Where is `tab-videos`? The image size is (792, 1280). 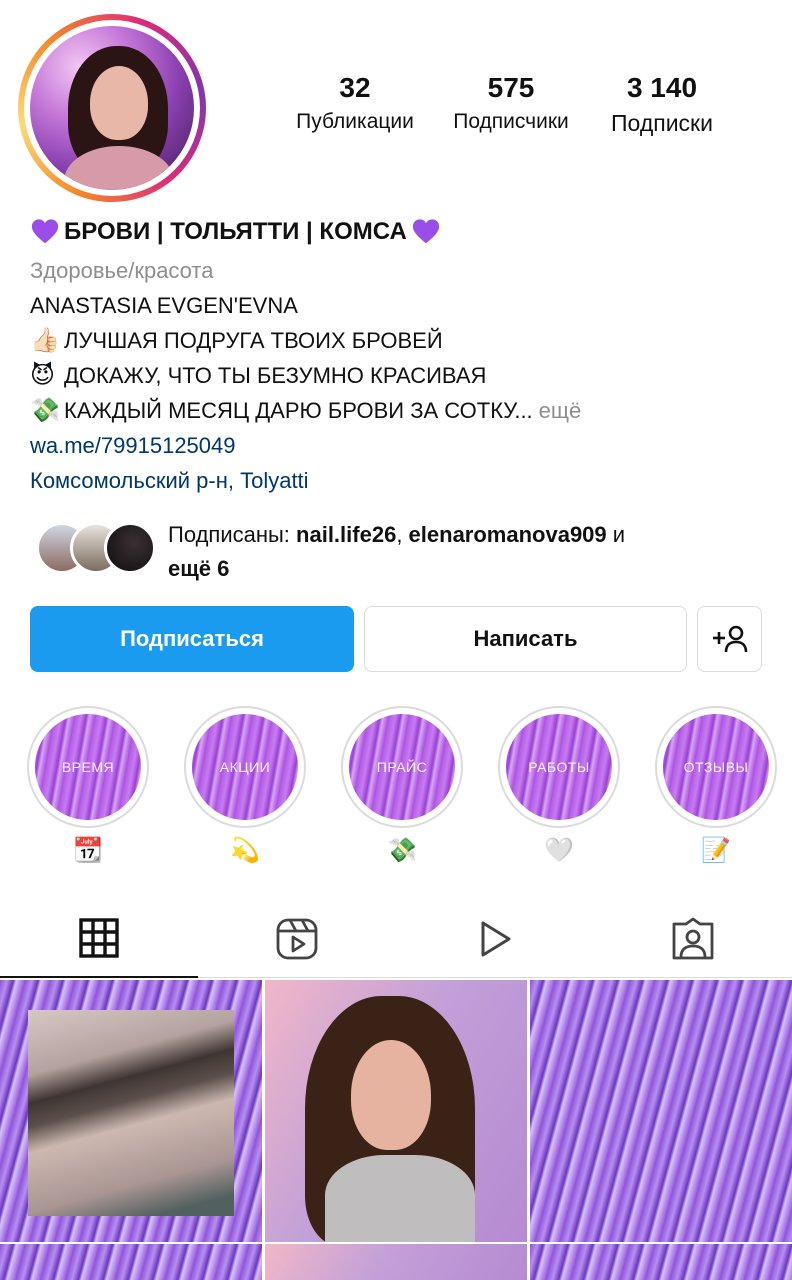 tab-videos is located at coordinates (495, 939).